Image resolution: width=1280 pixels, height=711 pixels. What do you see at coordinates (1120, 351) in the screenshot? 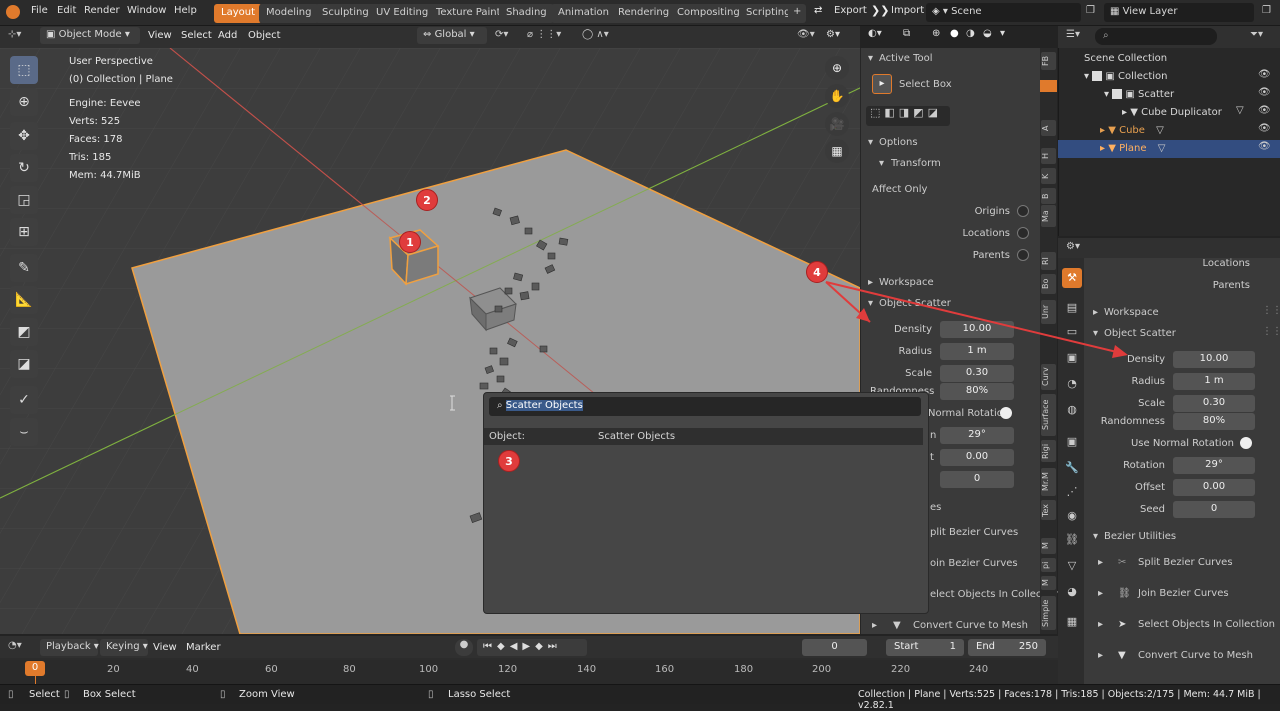
I see `arrowhead-props` at bounding box center [1120, 351].